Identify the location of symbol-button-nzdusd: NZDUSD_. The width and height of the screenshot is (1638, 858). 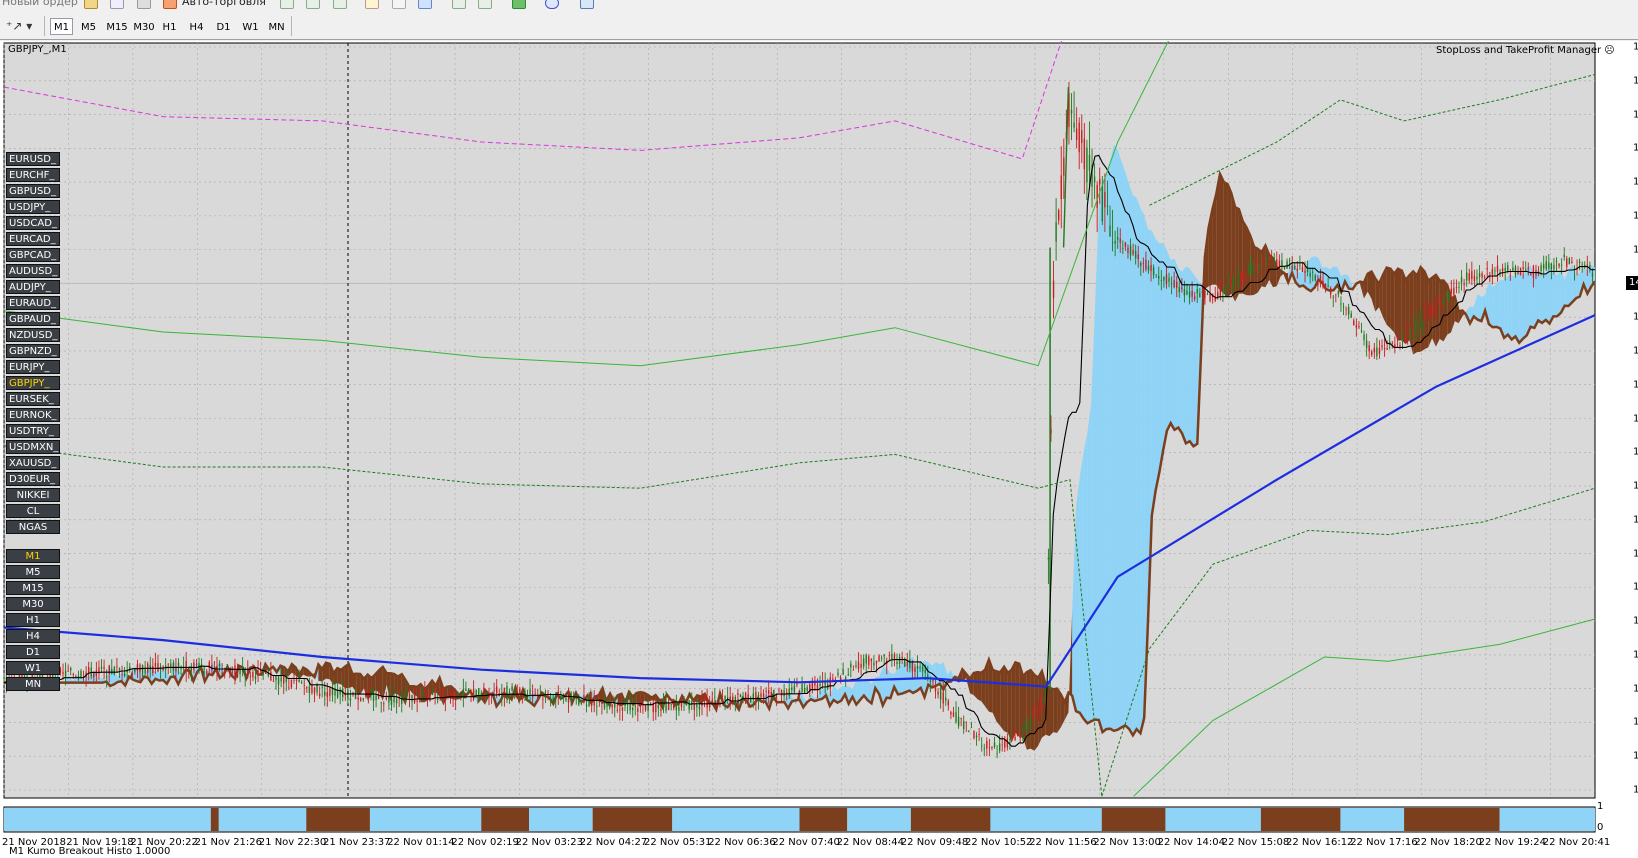
(33, 335).